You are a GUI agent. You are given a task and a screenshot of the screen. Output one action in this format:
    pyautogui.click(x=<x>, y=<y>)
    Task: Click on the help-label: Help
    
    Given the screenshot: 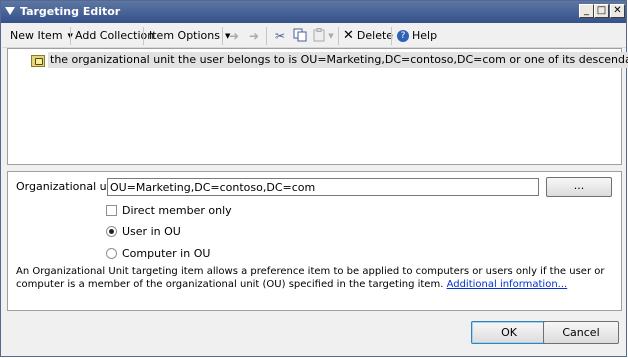 What is the action you would take?
    pyautogui.click(x=425, y=35)
    